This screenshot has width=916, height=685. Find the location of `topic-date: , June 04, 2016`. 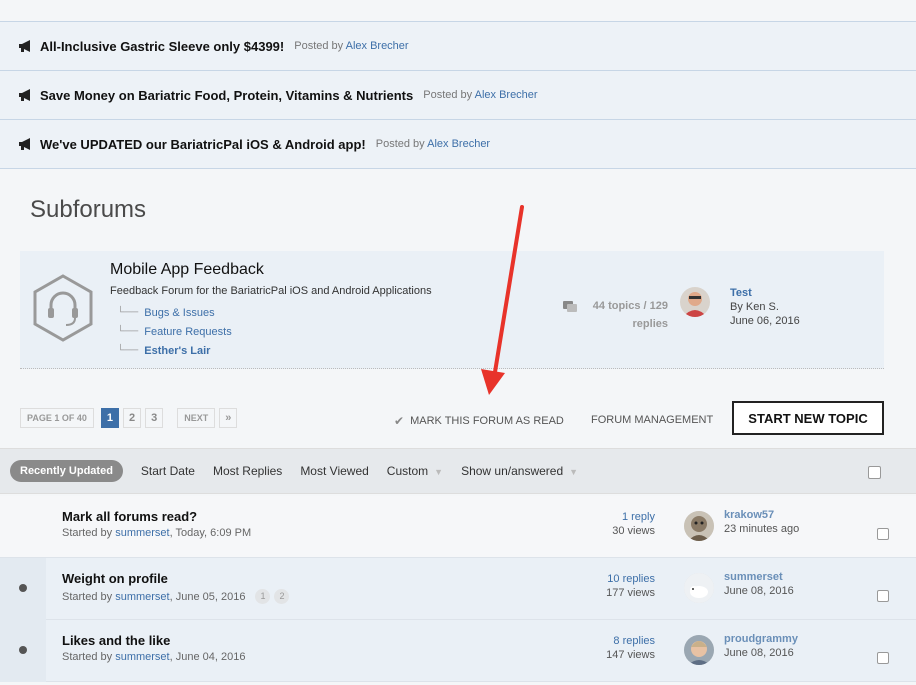

topic-date: , June 04, 2016 is located at coordinates (207, 657).